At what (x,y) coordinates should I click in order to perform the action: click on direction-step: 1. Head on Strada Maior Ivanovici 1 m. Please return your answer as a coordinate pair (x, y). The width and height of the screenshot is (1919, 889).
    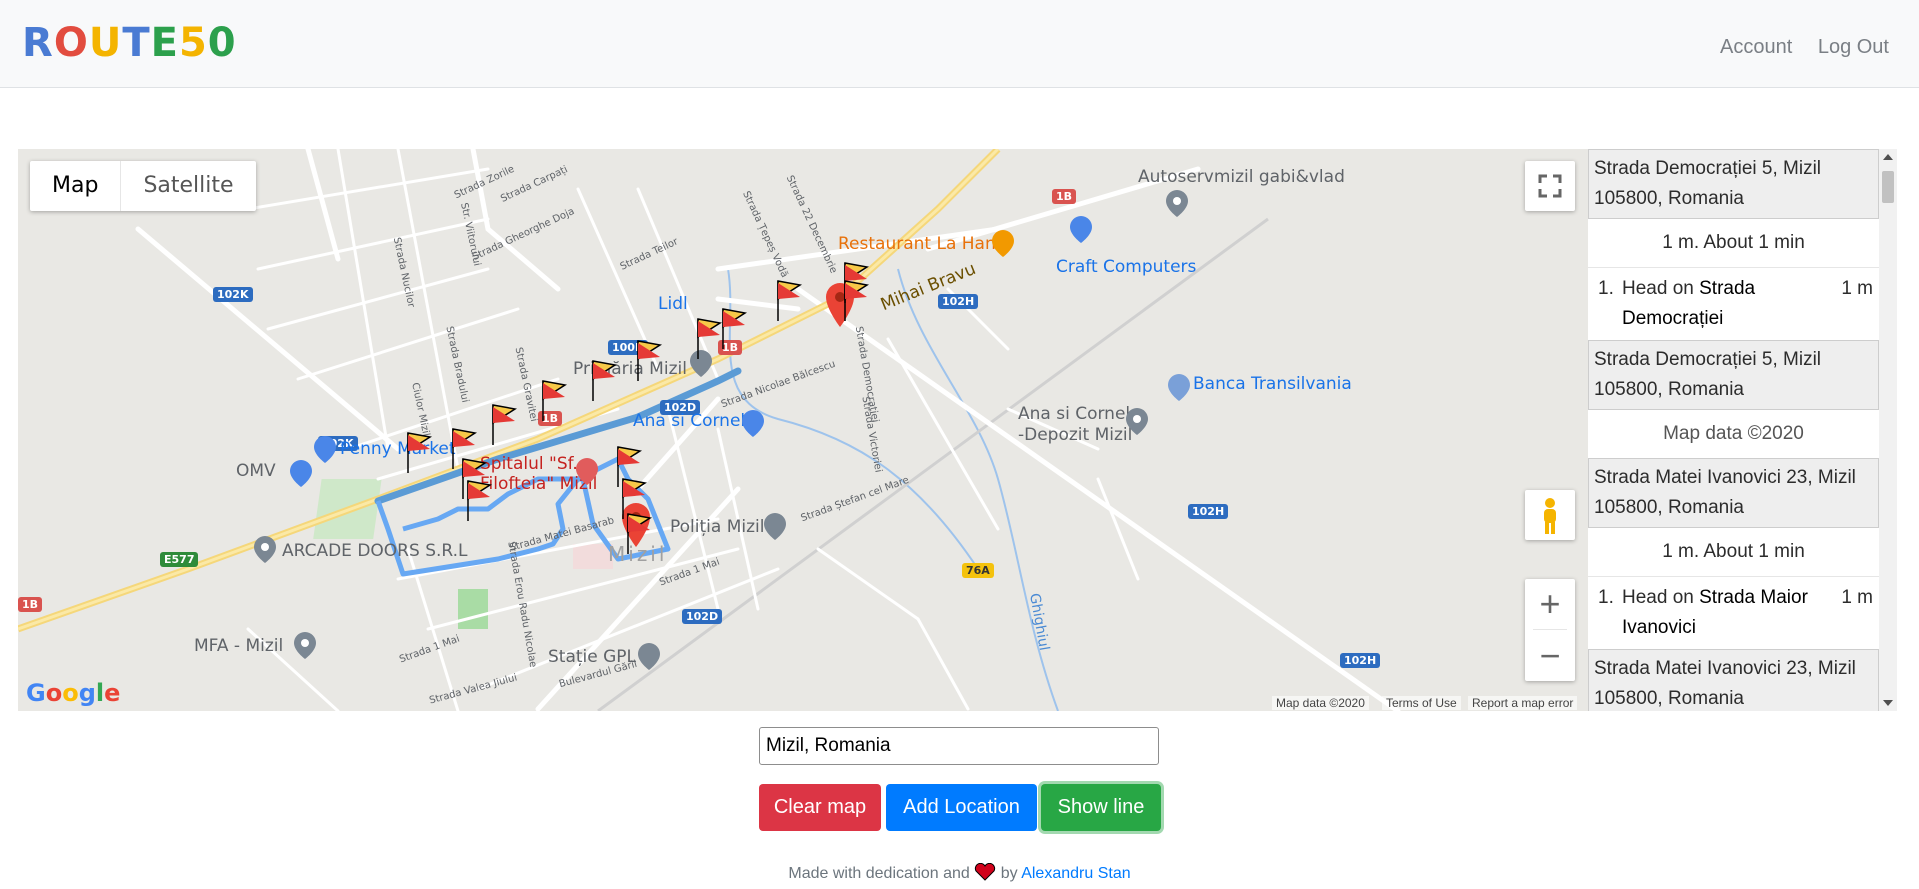
    Looking at the image, I should click on (1733, 613).